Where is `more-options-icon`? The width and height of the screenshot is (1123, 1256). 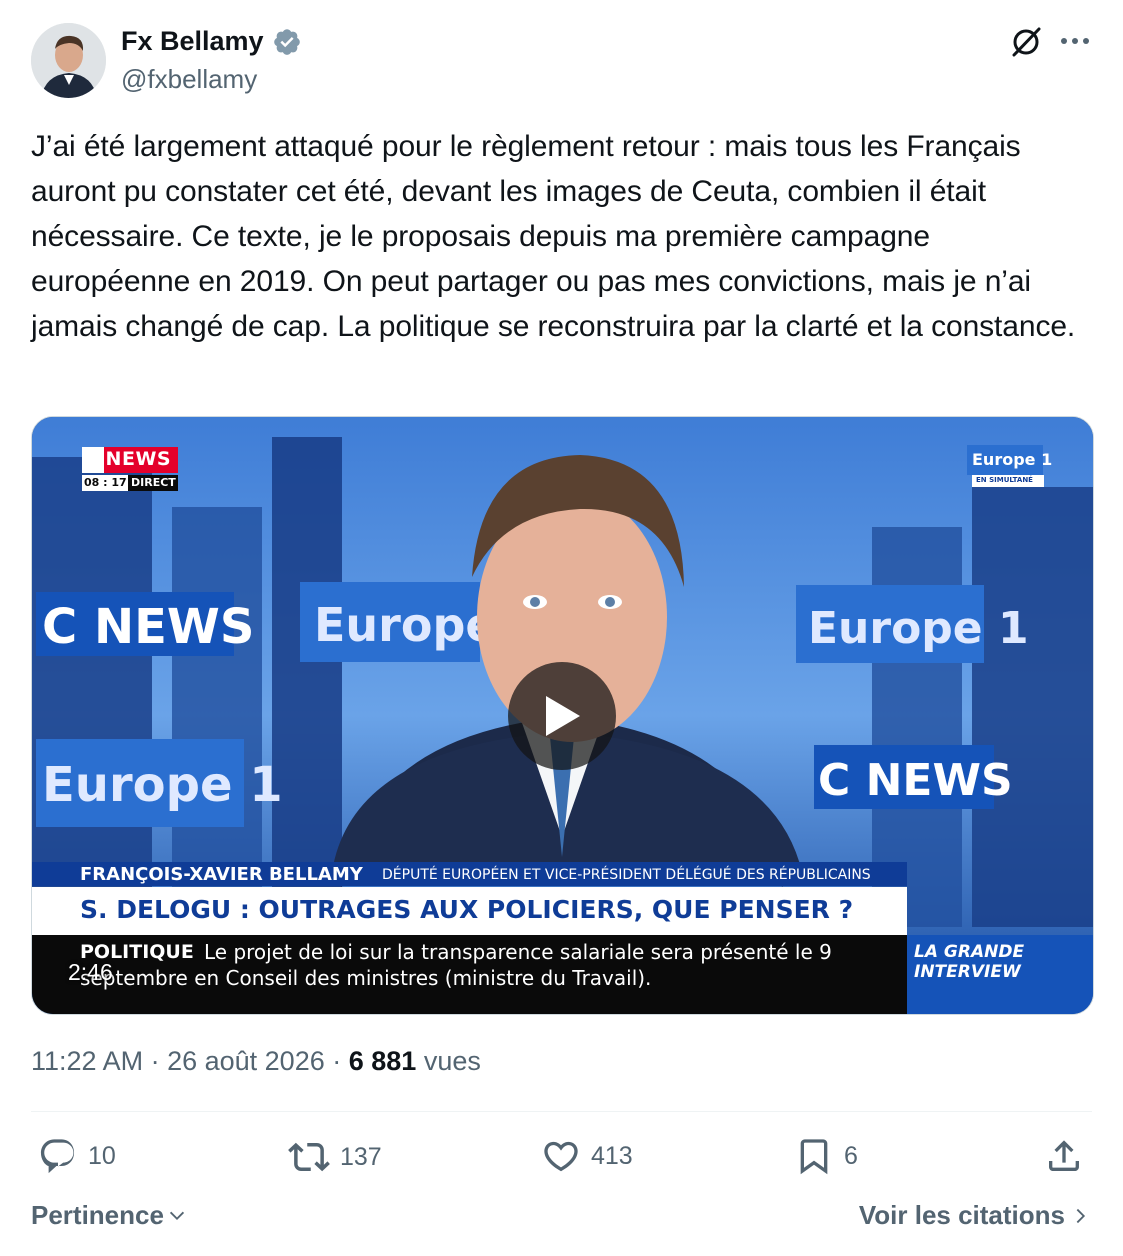 more-options-icon is located at coordinates (1075, 41).